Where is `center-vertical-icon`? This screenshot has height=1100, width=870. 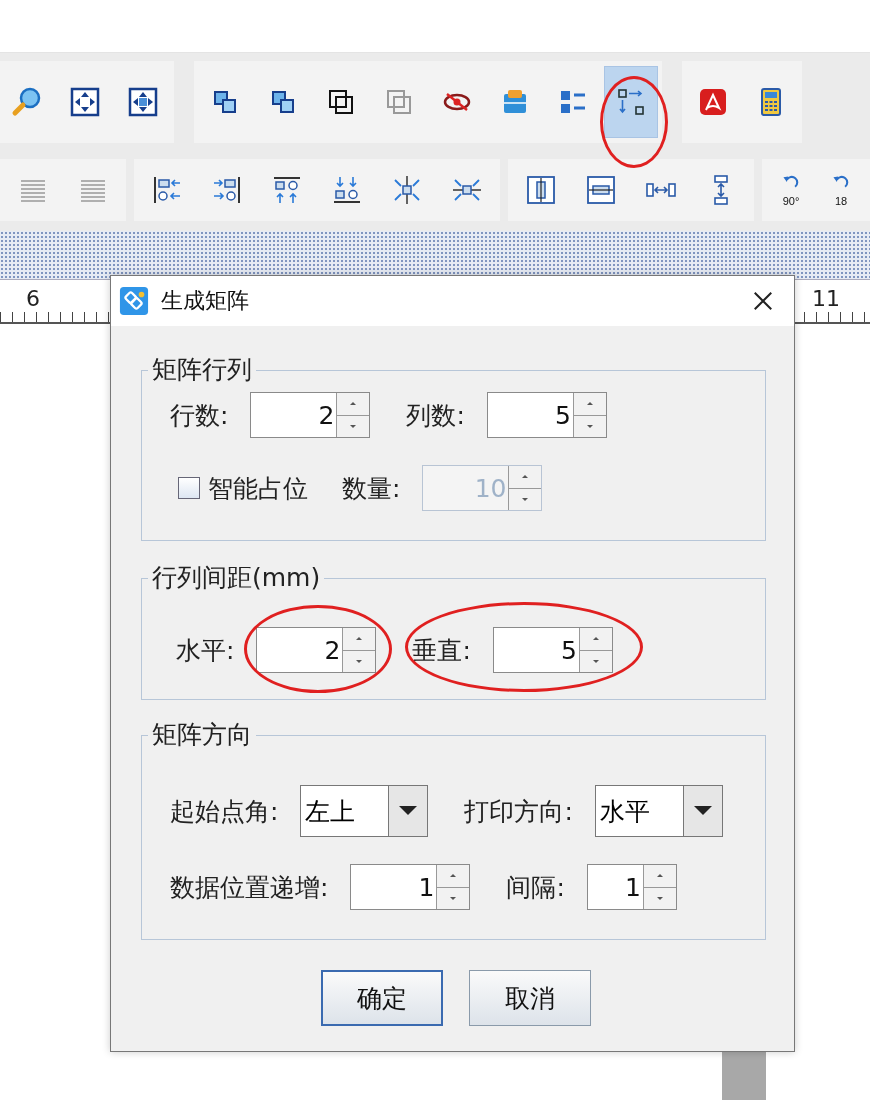 center-vertical-icon is located at coordinates (407, 190).